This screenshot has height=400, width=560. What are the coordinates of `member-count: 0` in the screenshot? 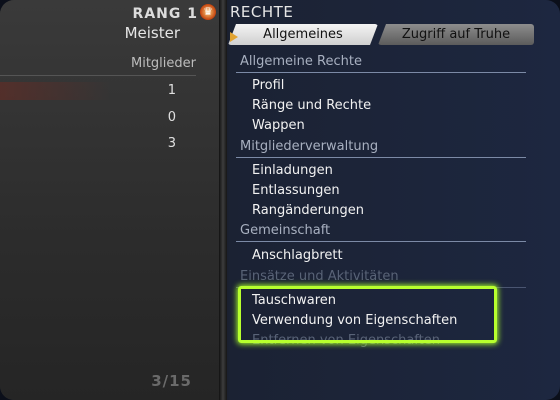 It's located at (172, 117).